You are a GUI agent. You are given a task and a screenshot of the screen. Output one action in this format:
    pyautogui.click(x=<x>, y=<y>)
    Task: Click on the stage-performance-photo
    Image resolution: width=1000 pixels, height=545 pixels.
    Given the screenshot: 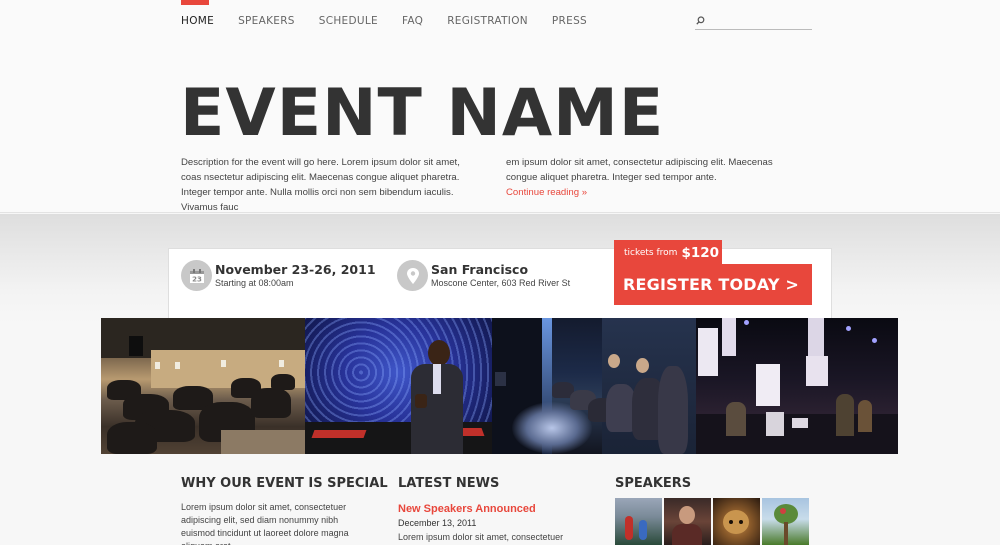 What is the action you would take?
    pyautogui.click(x=797, y=386)
    